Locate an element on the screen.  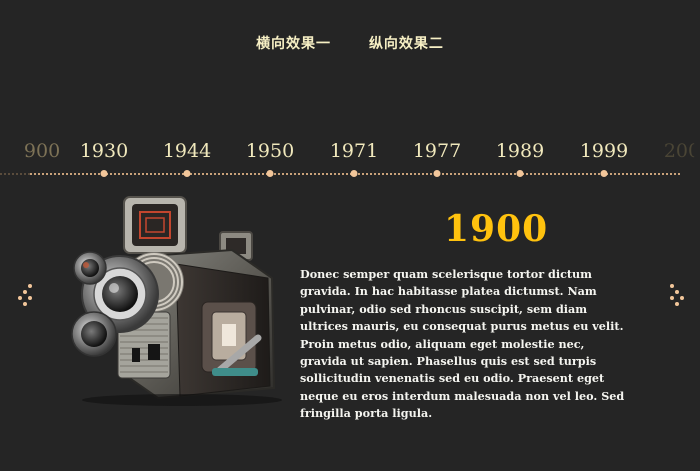
nav-vertical-link: 纵向效果二 is located at coordinates (406, 44).